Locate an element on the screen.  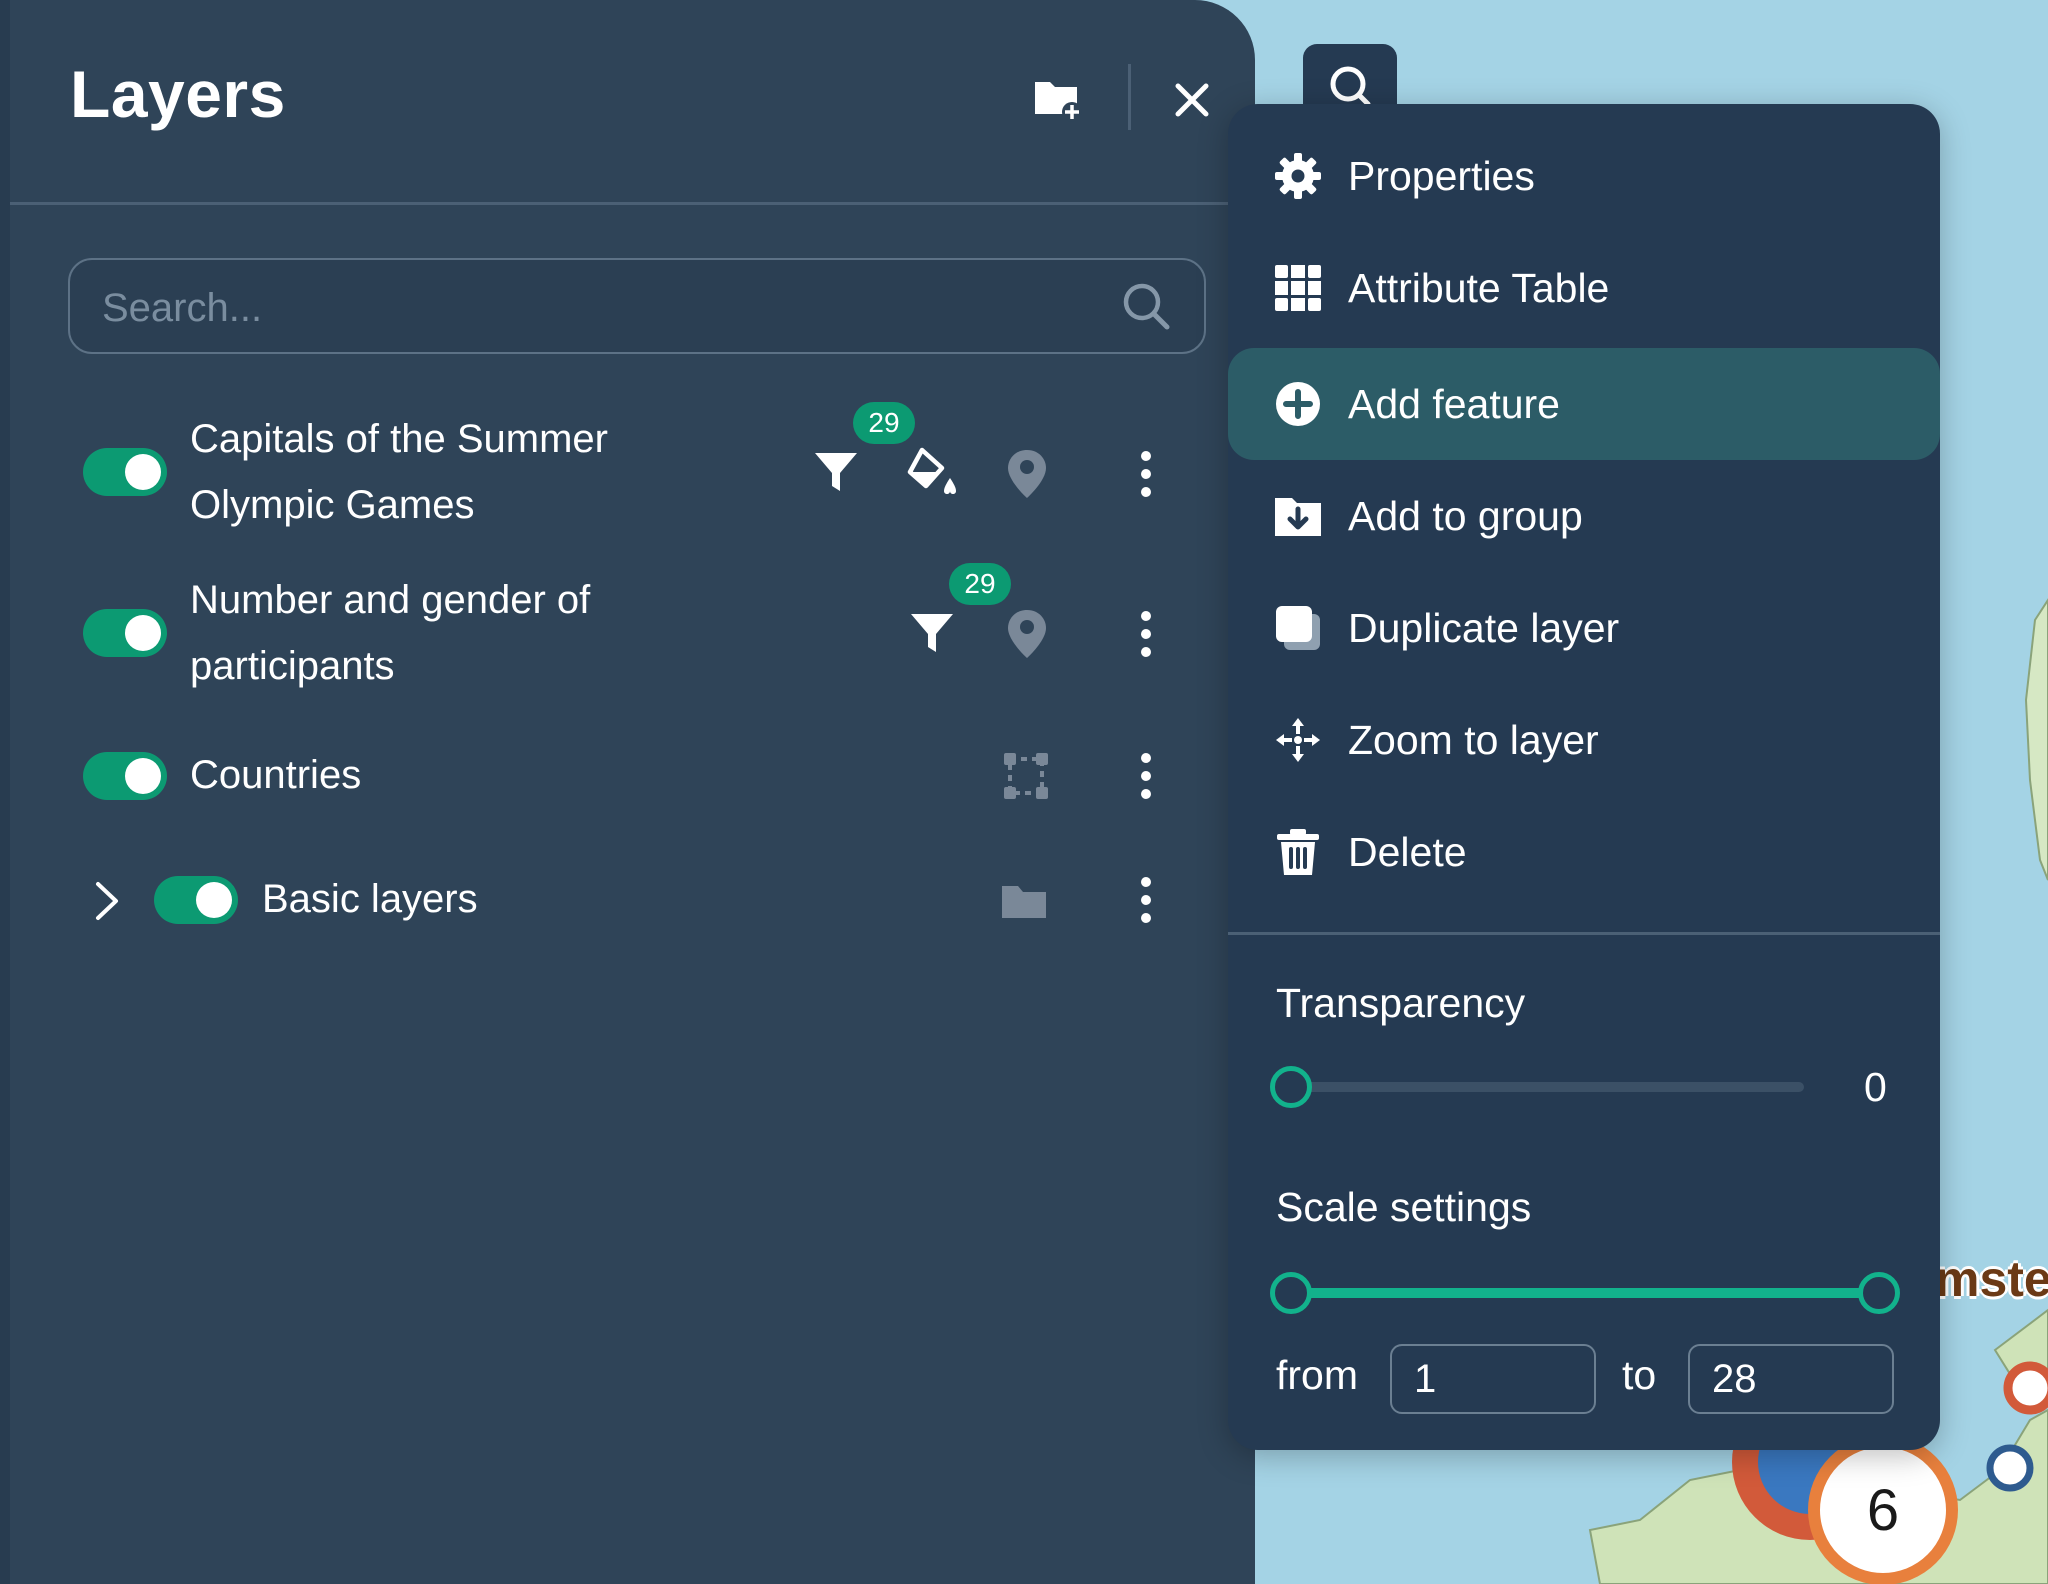
gear-icon is located at coordinates (1298, 176).